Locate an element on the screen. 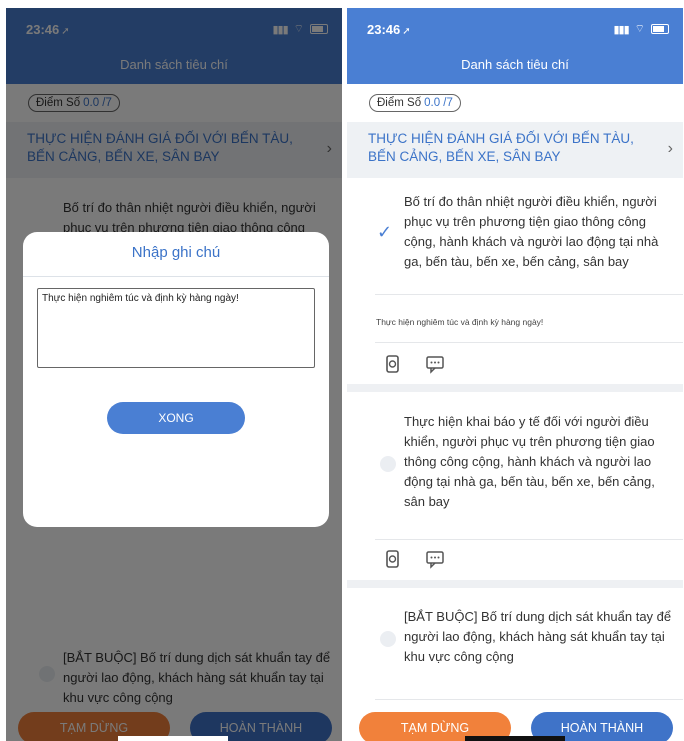 The height and width of the screenshot is (741, 684). confirm-button: XONG is located at coordinates (176, 418).